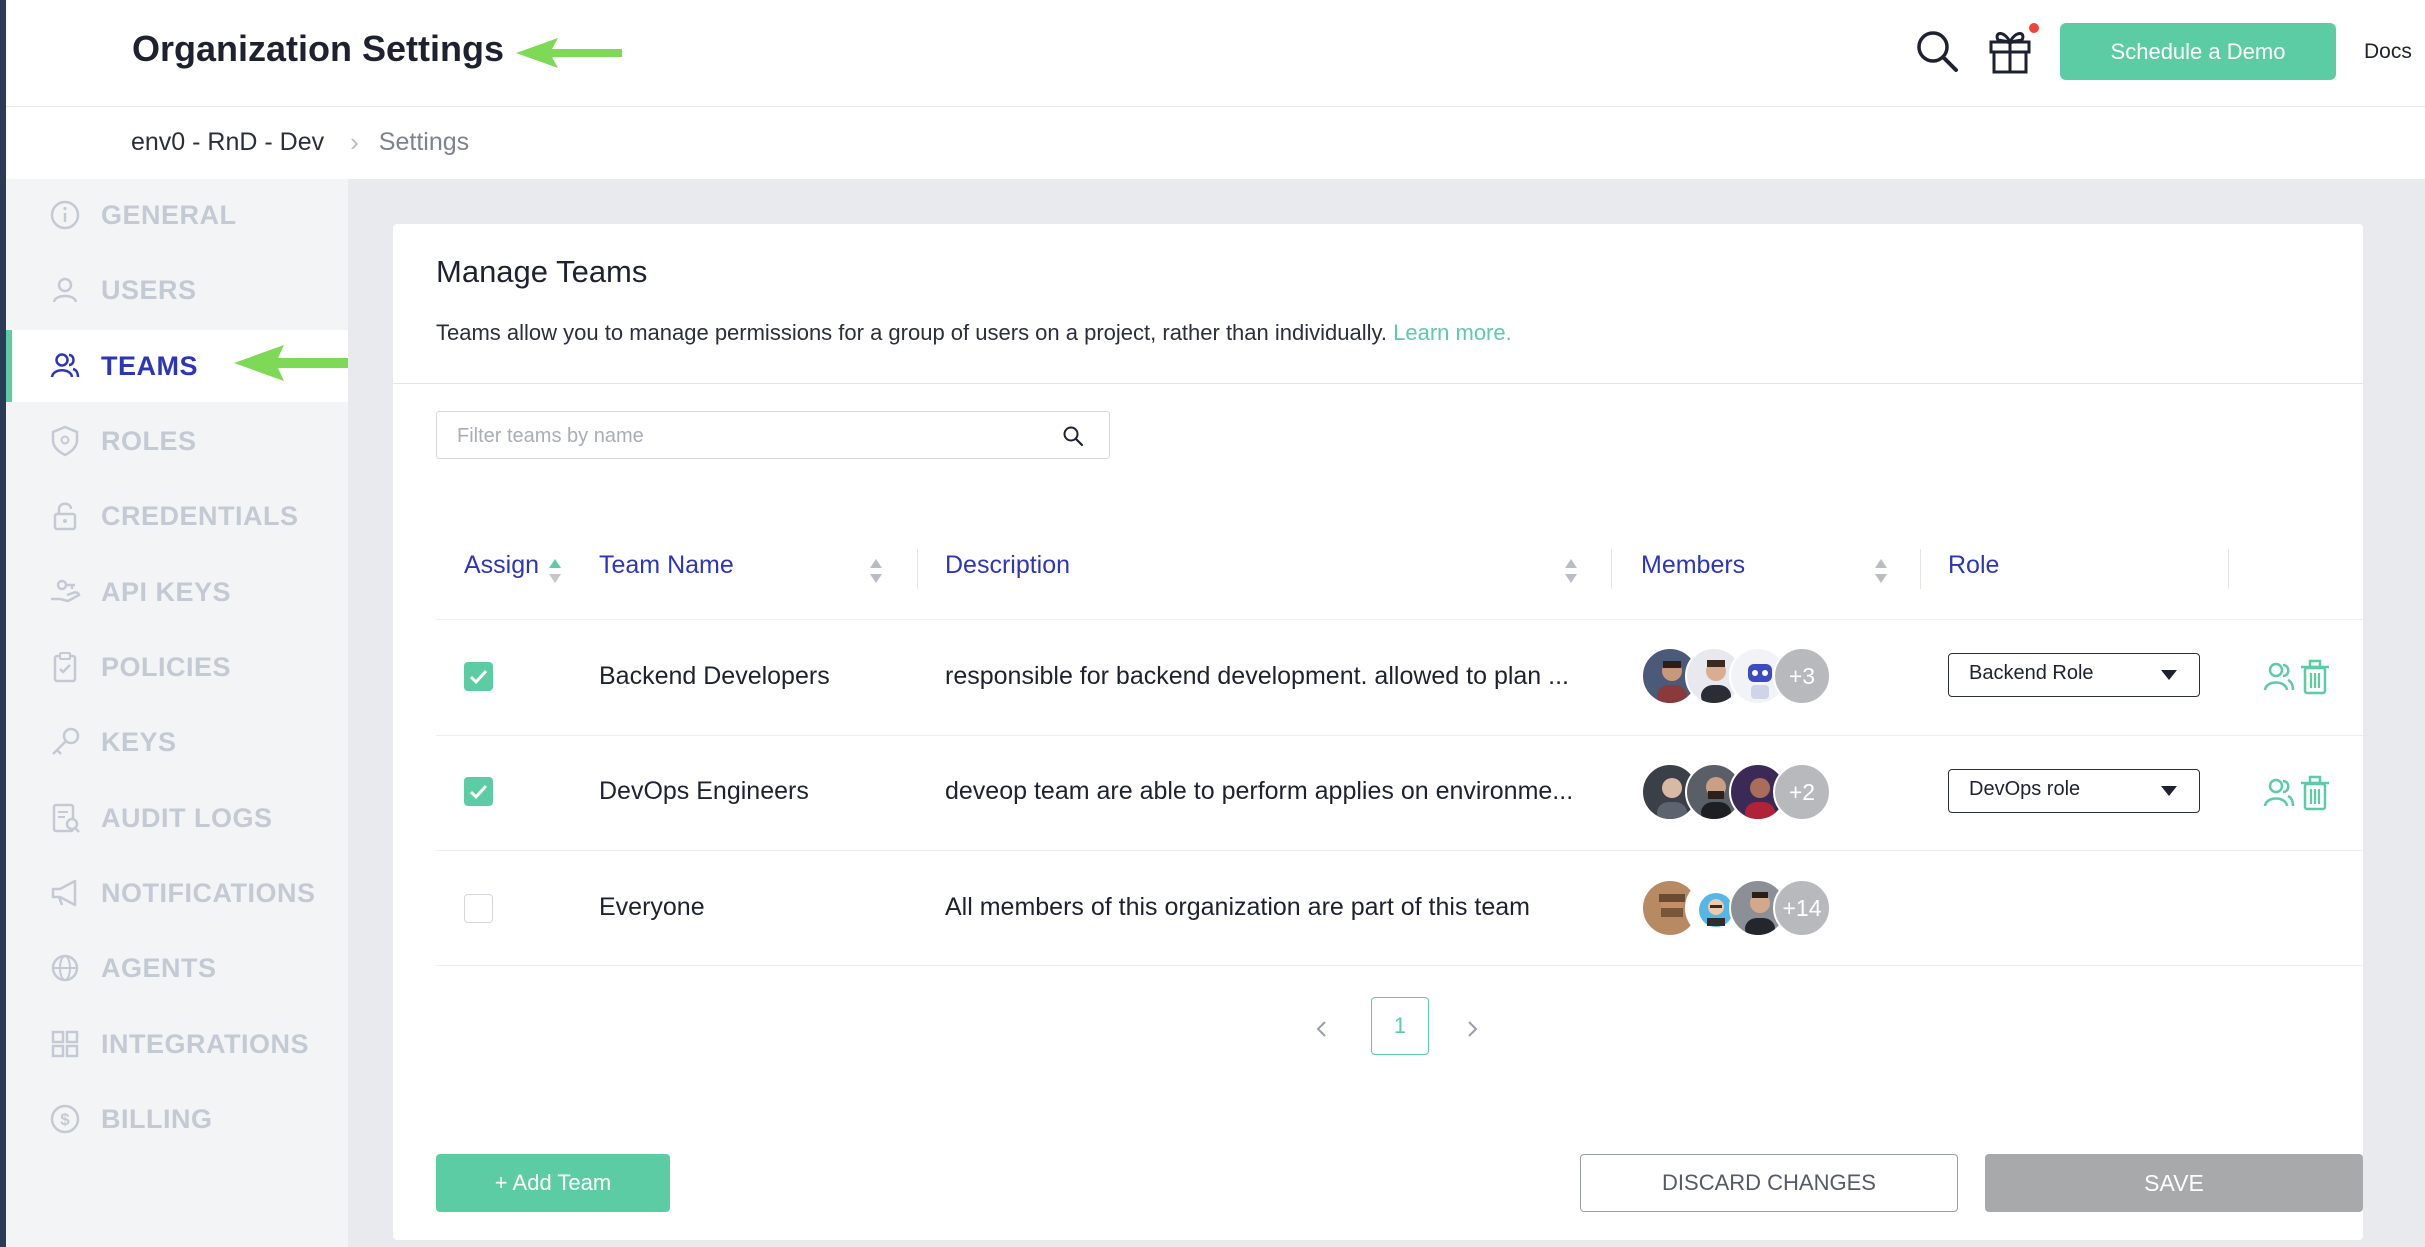 The height and width of the screenshot is (1247, 2425). Describe the element at coordinates (1741, 676) in the screenshot. I see `member-avatars: +3` at that location.